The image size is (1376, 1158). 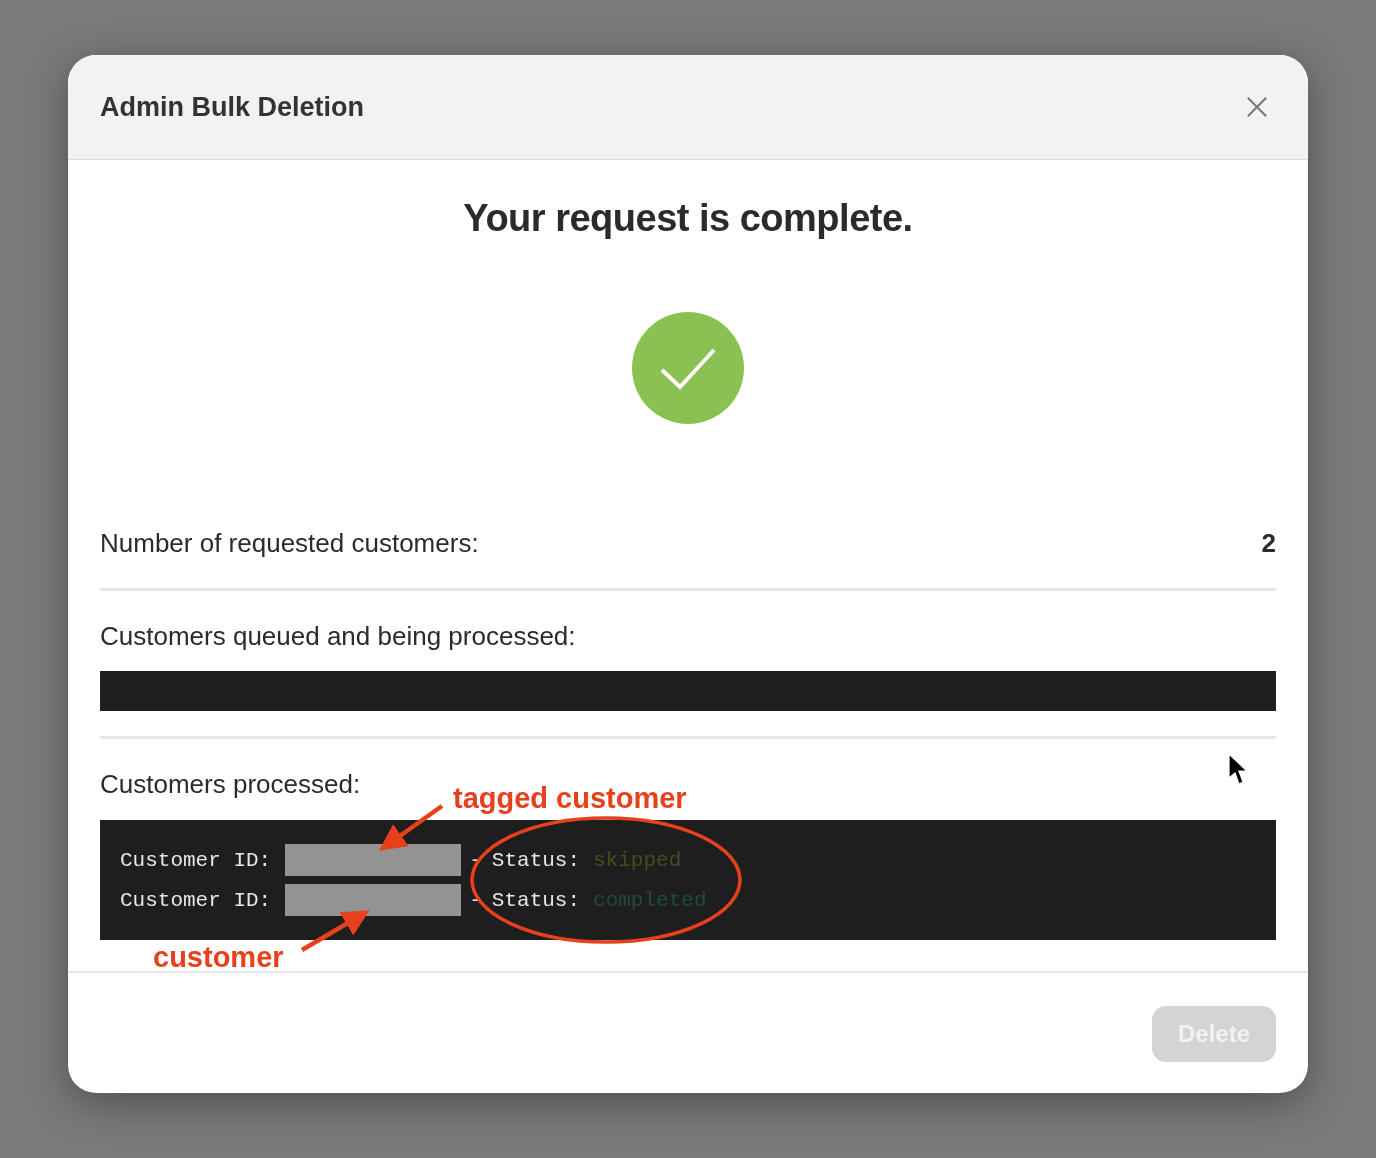 I want to click on annotation-label: tagged customer, so click(x=570, y=798).